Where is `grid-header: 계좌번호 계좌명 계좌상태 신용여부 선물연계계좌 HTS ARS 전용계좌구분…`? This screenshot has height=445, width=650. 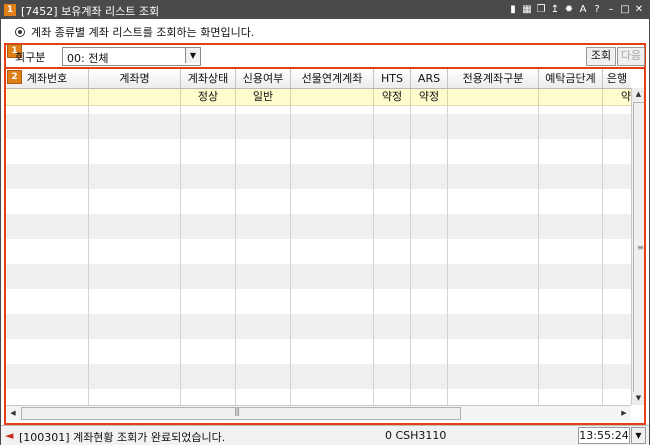
grid-header: 계좌번호 계좌명 계좌상태 신용여부 선물연계계좌 HTS ARS 전용계좌구분… is located at coordinates (318, 79).